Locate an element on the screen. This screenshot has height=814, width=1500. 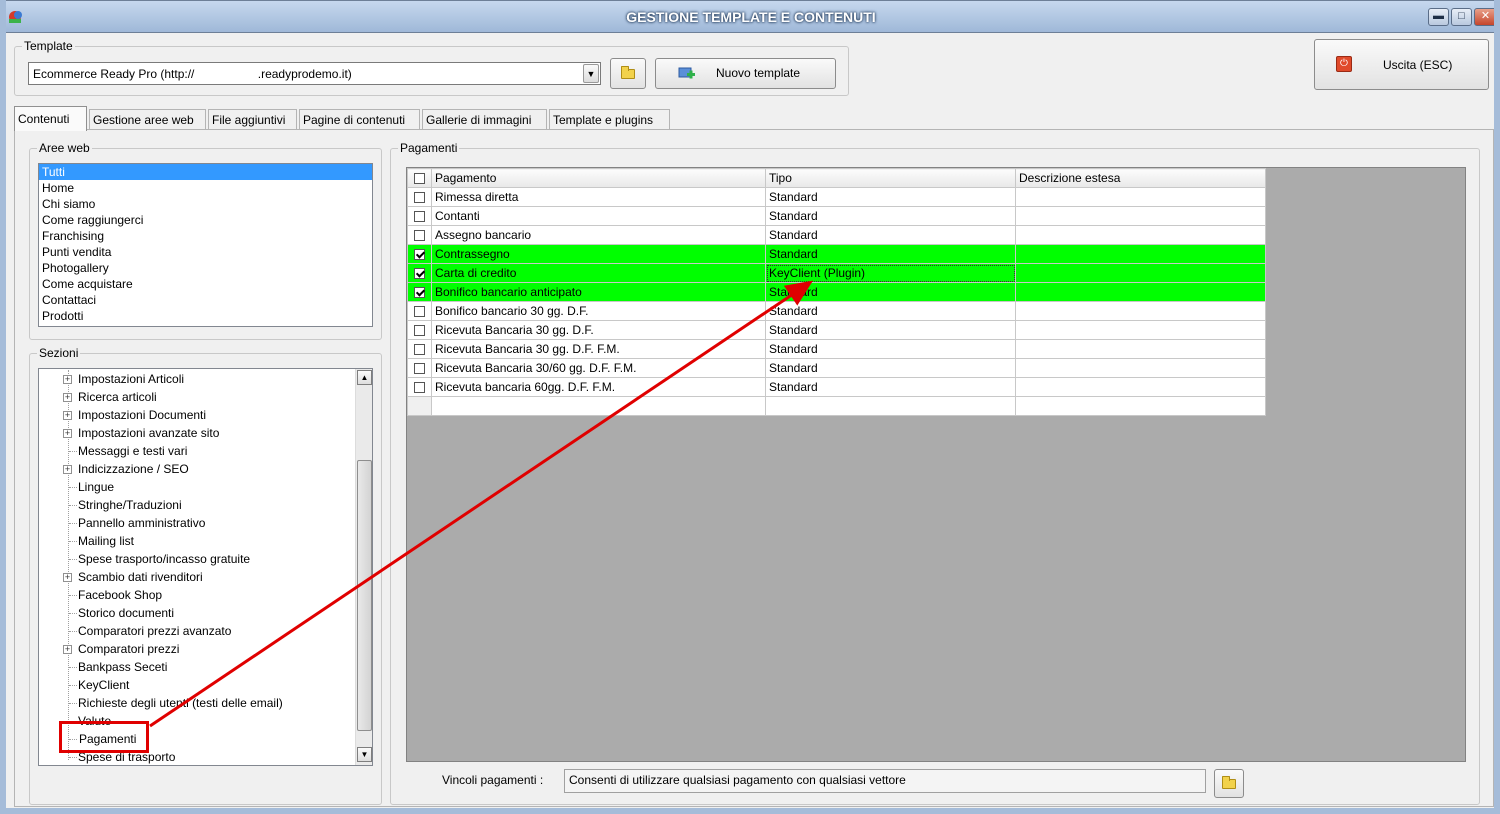
cell-pagamento: Bonifico bancario 30 gg. D.F. is located at coordinates (598, 311).